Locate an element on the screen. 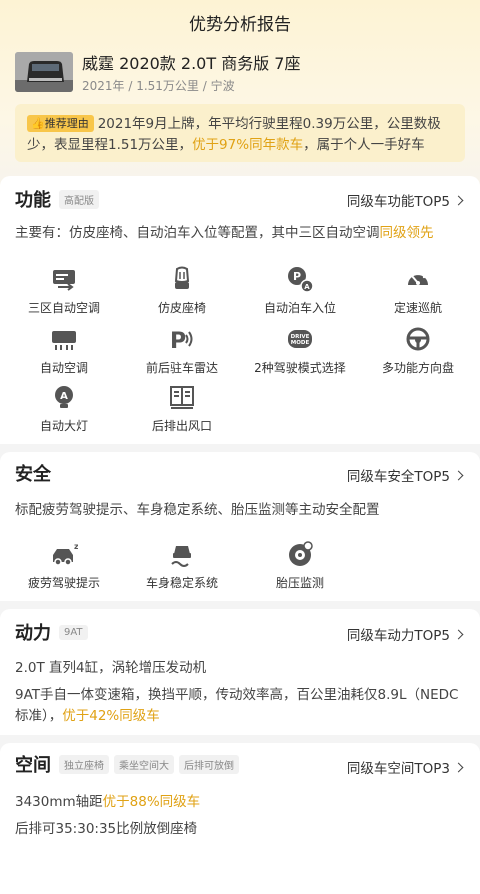 The image size is (480, 894). feature-fatigue-alert: z 疲劳驾驶提示 is located at coordinates (63, 566).